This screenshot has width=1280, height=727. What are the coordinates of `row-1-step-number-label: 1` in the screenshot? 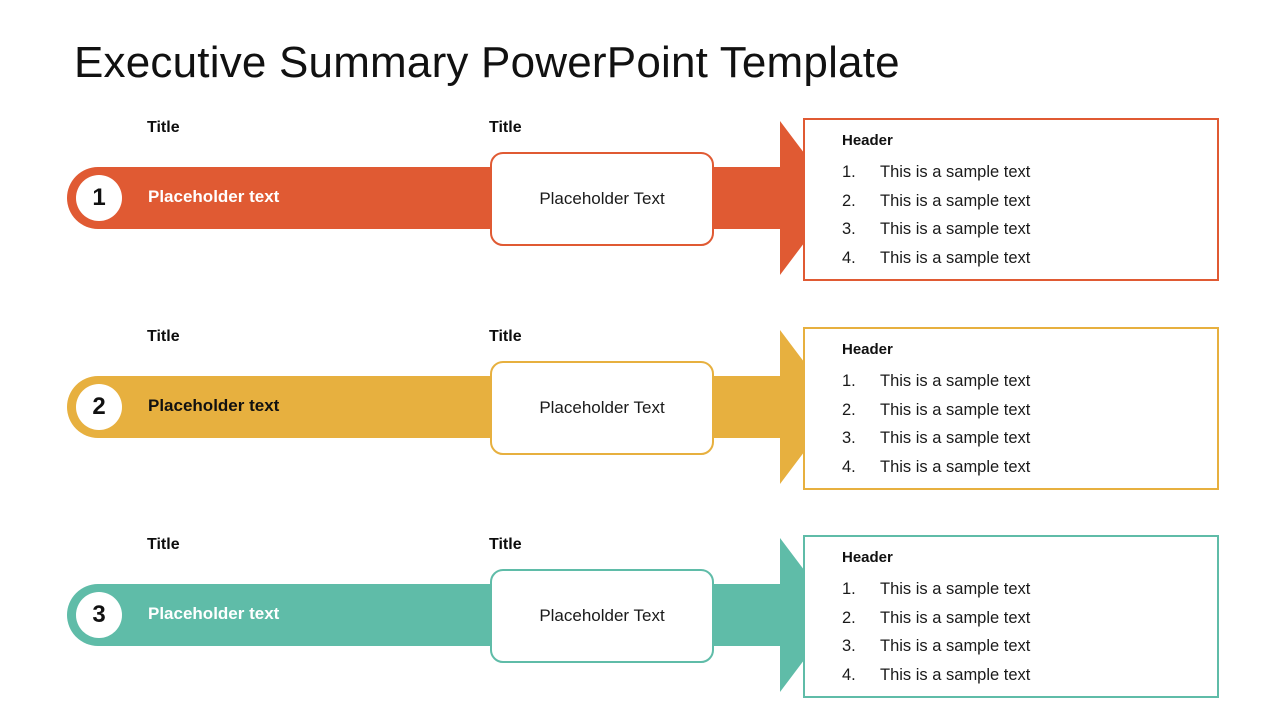 It's located at (99, 197).